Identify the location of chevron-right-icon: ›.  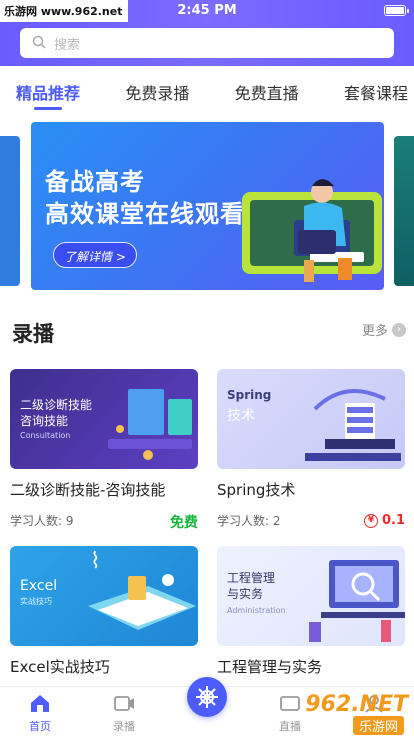
(399, 329).